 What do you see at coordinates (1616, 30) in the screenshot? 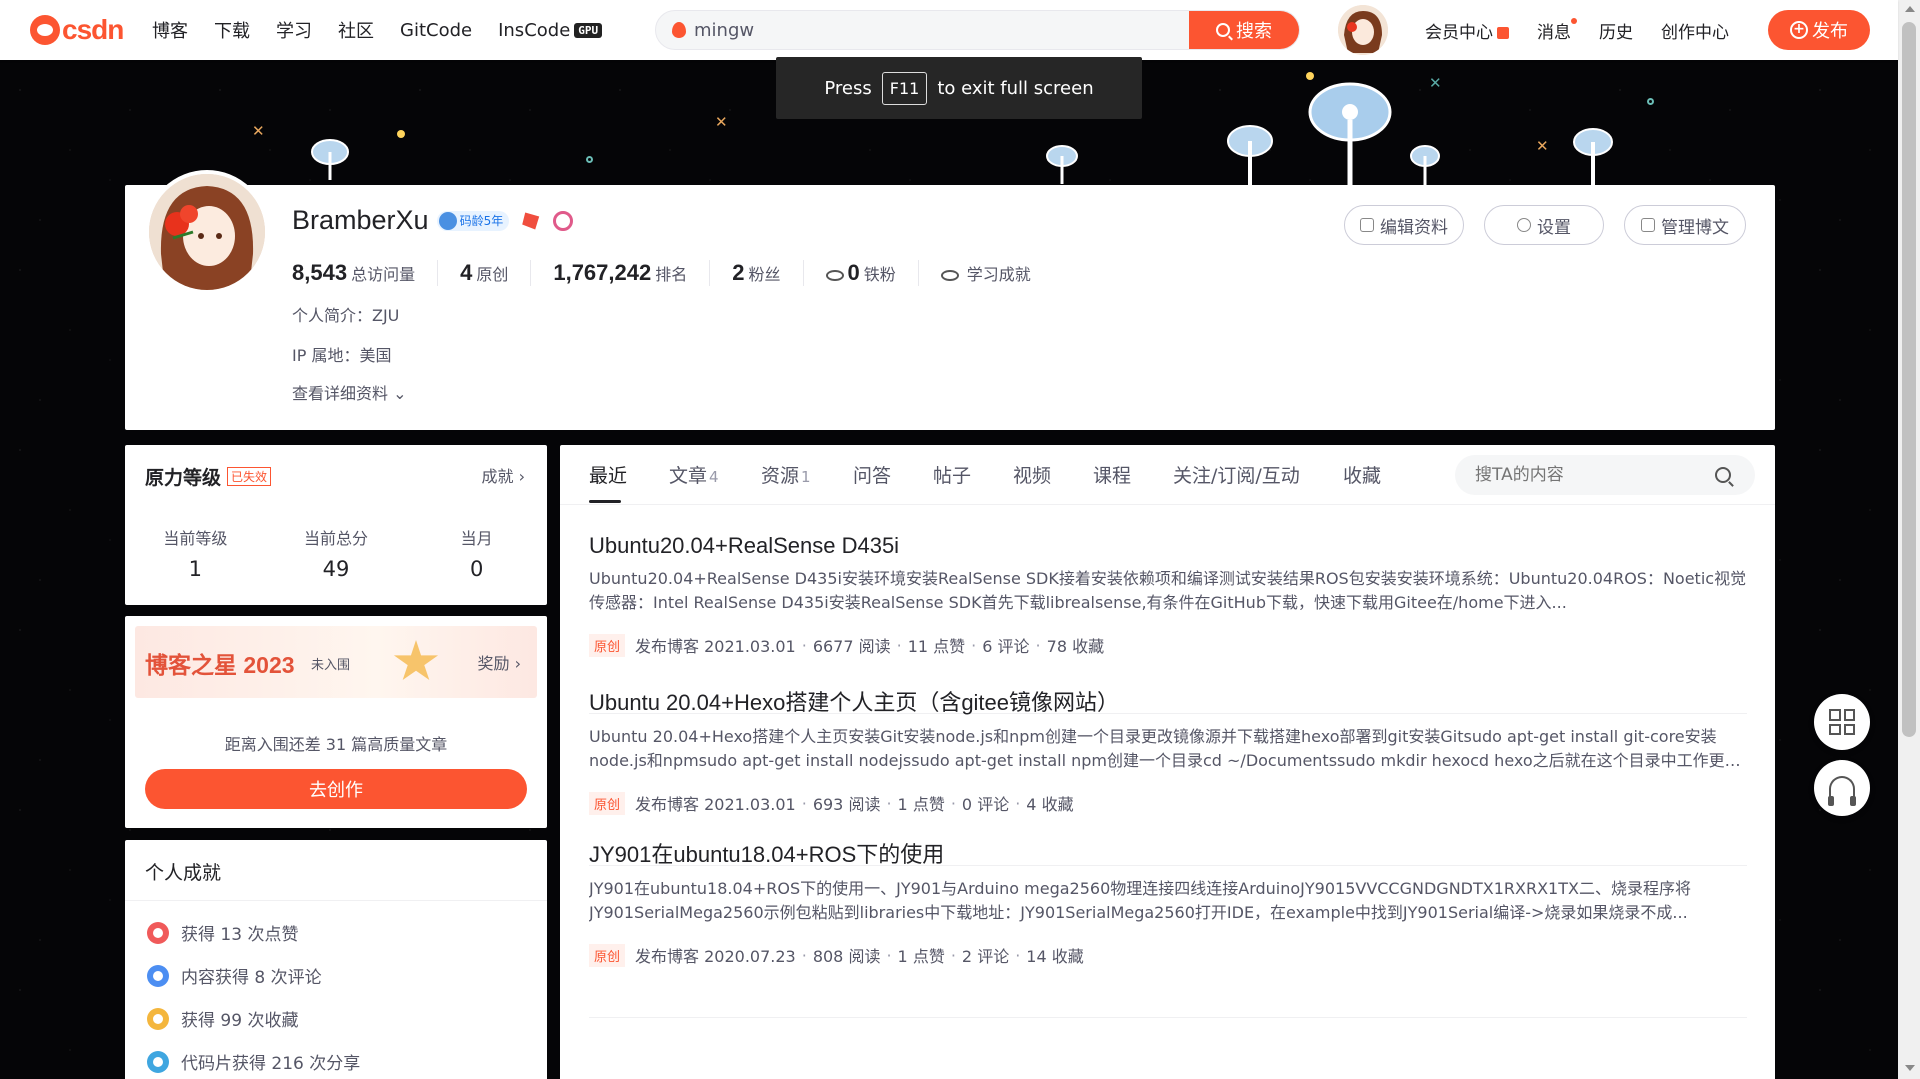
I see `nav-history: 历史` at bounding box center [1616, 30].